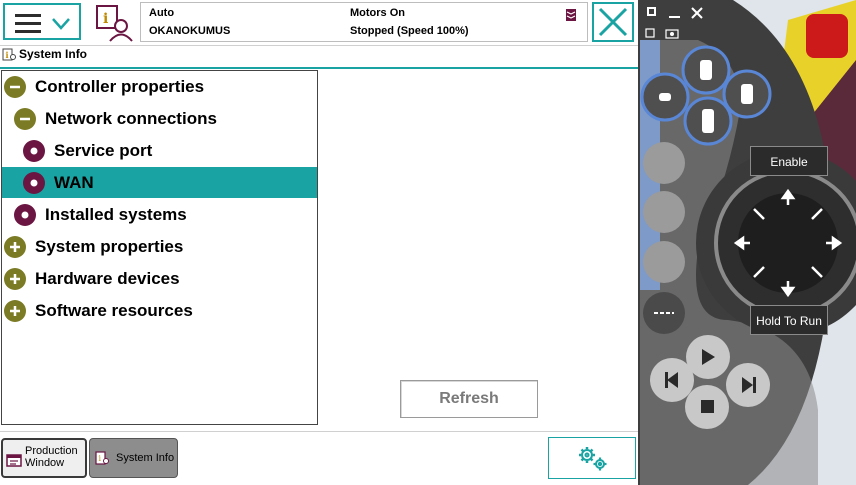 This screenshot has height=485, width=856. Describe the element at coordinates (319, 68) in the screenshot. I see `title-underline` at that location.